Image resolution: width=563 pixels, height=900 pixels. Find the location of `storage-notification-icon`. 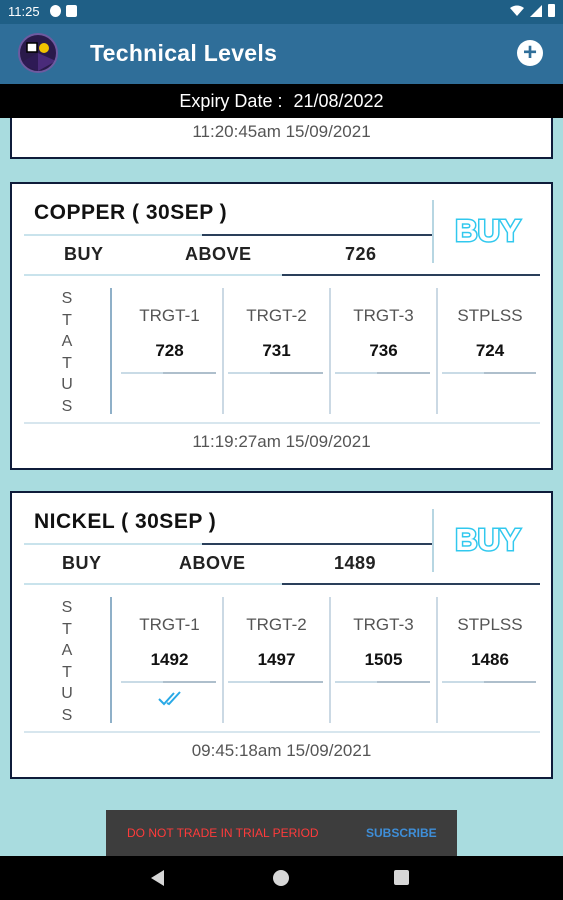

storage-notification-icon is located at coordinates (71, 11).